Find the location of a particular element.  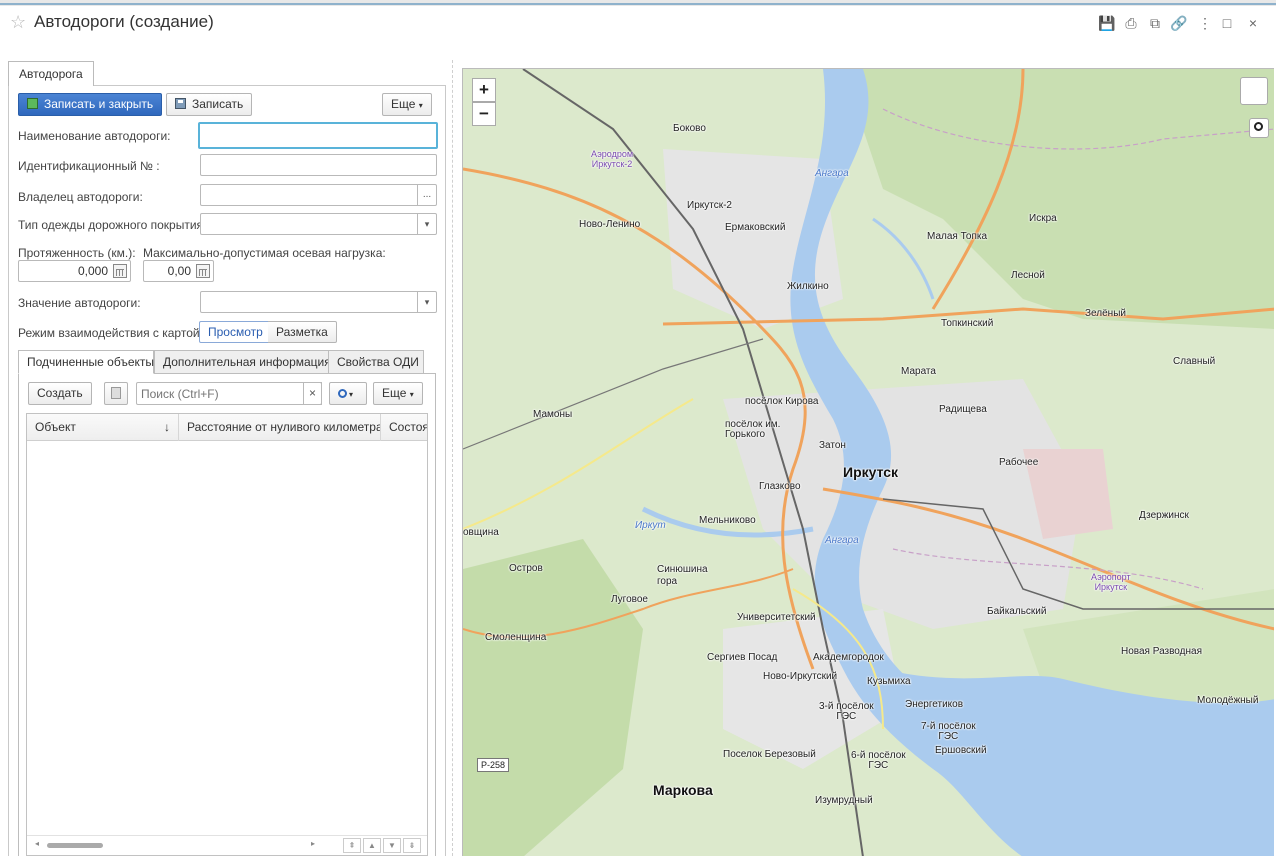

save-green-icon is located at coordinates (32, 103).